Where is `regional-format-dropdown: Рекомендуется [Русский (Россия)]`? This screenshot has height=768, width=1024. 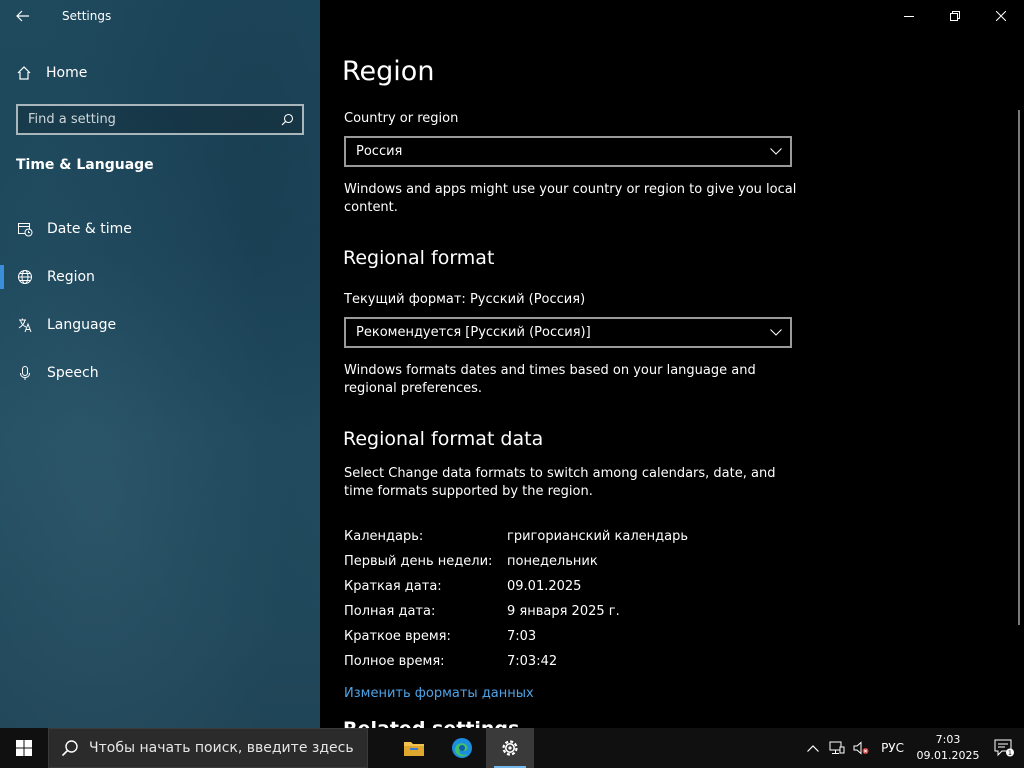 regional-format-dropdown: Рекомендуется [Русский (Россия)] is located at coordinates (568, 332).